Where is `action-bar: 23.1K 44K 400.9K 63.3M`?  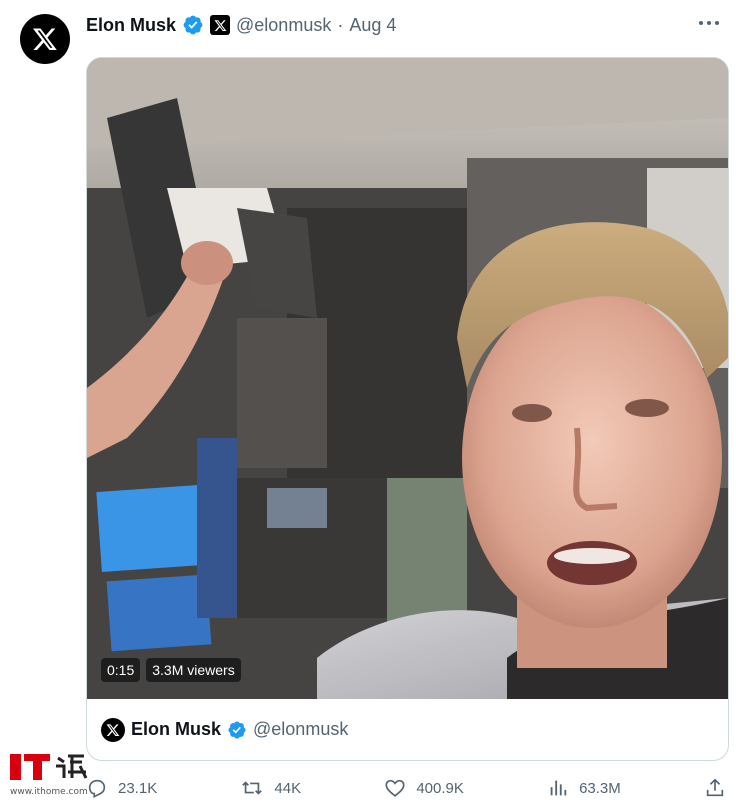
action-bar: 23.1K 44K 400.9K 63.3M is located at coordinates (406, 788).